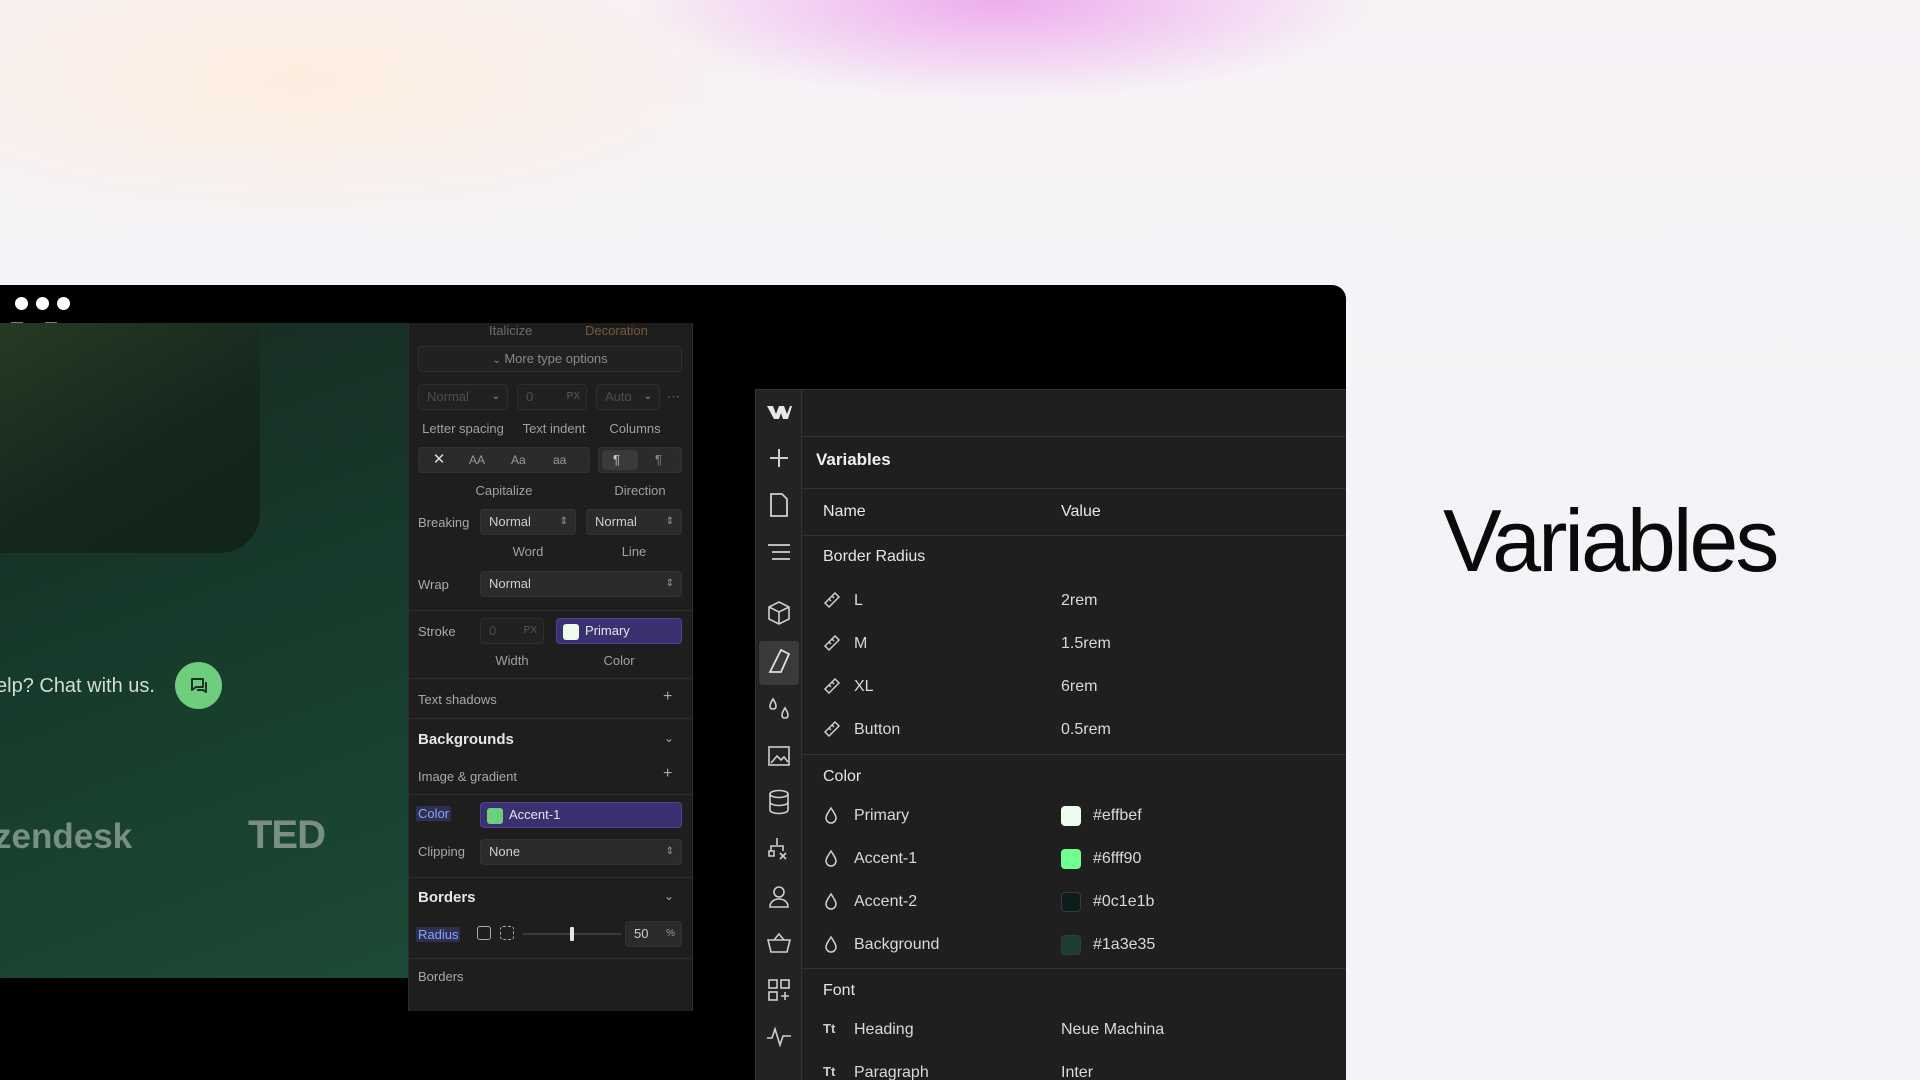 The width and height of the screenshot is (1920, 1080). What do you see at coordinates (616, 330) in the screenshot?
I see `decoration-label: Decoration` at bounding box center [616, 330].